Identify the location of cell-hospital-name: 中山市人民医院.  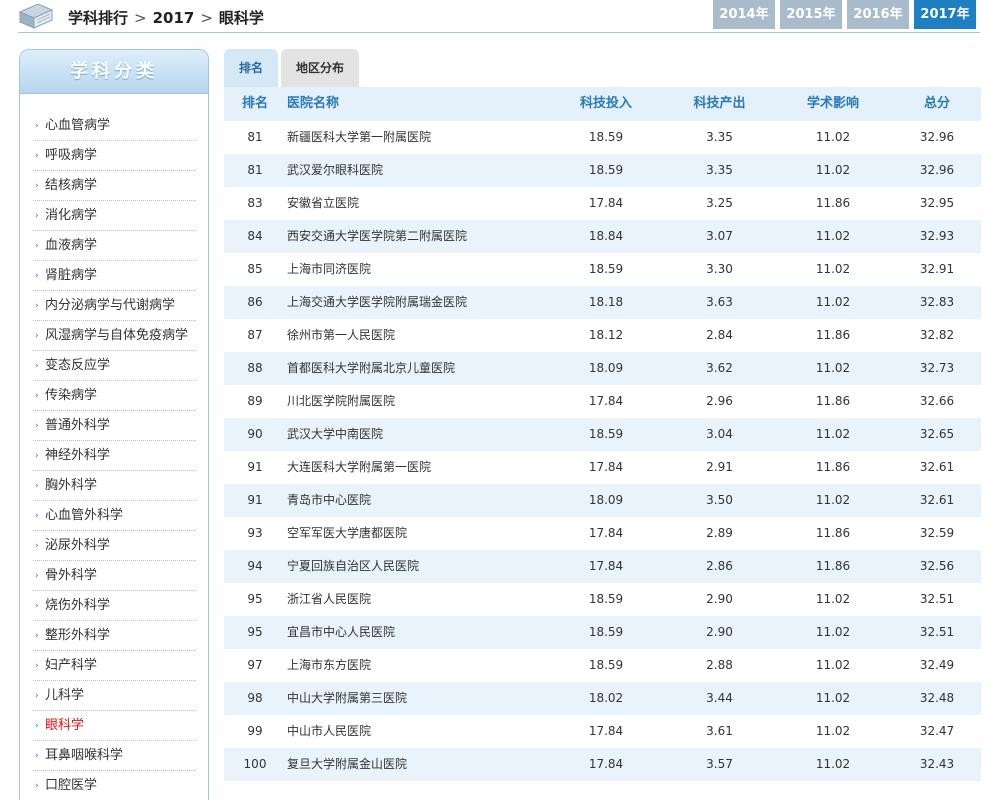
(416, 731).